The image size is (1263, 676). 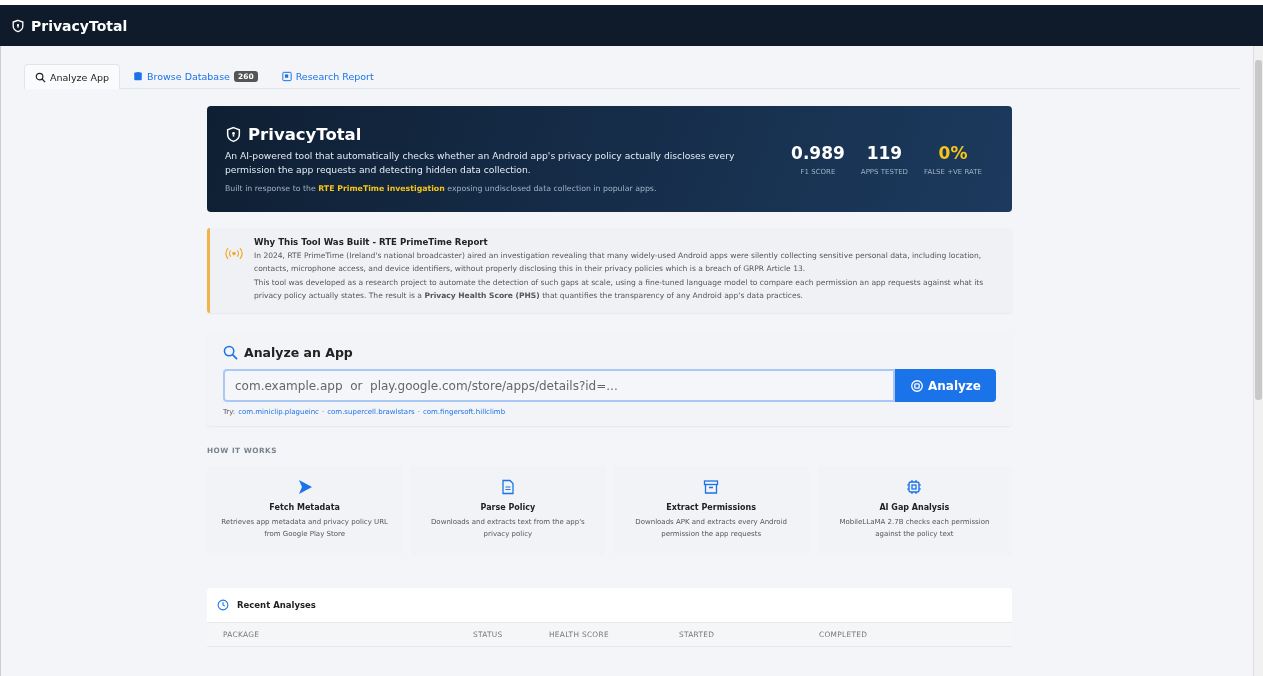 What do you see at coordinates (884, 152) in the screenshot?
I see `stat-value: 119` at bounding box center [884, 152].